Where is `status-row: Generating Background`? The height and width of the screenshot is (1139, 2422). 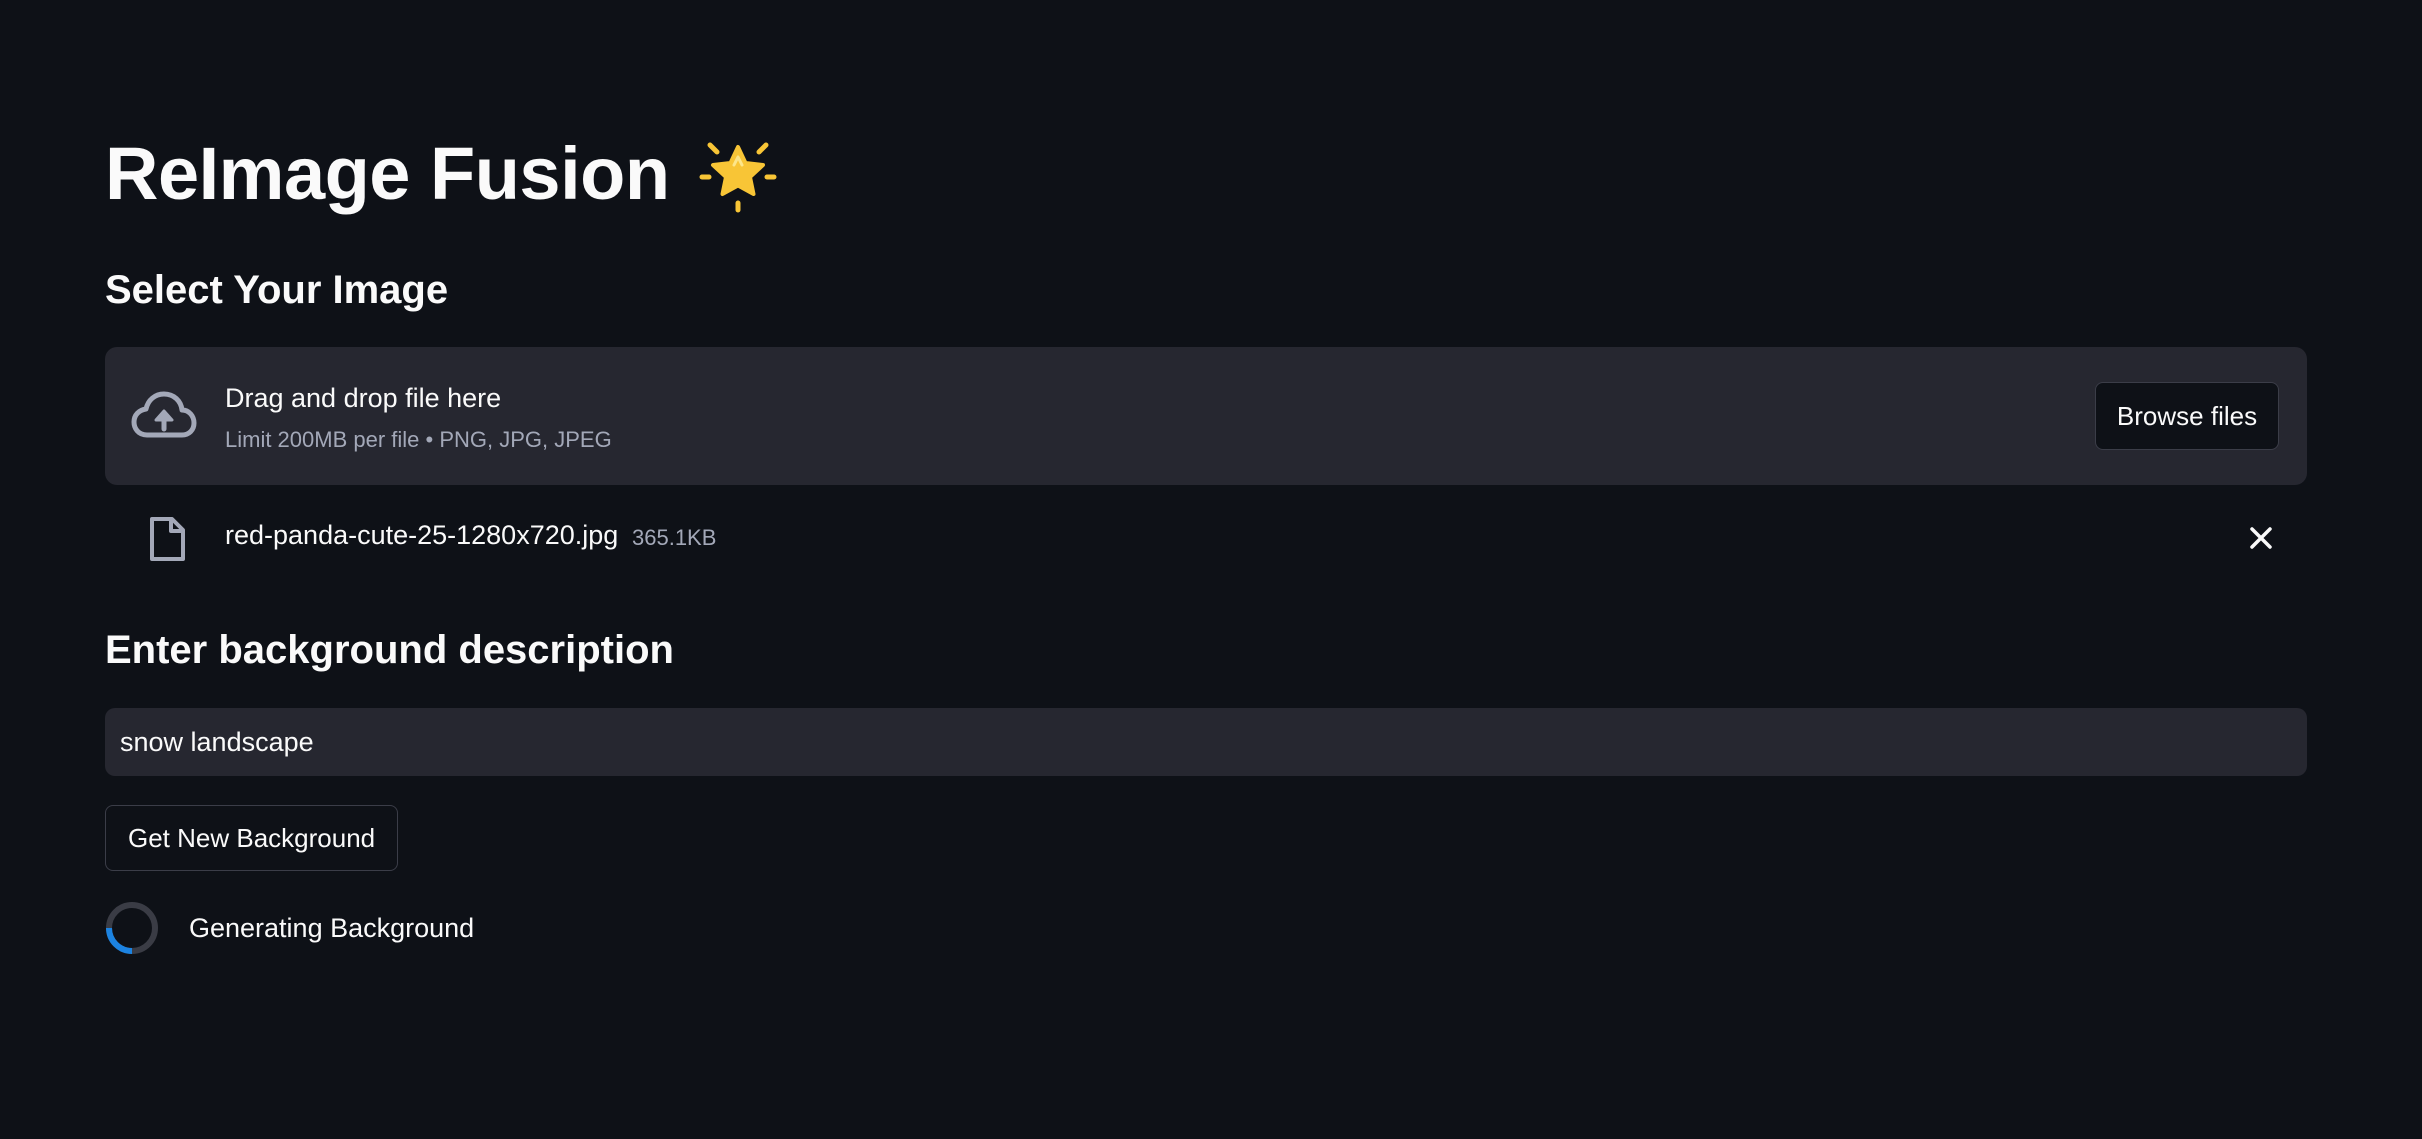
status-row: Generating Background is located at coordinates (289, 928).